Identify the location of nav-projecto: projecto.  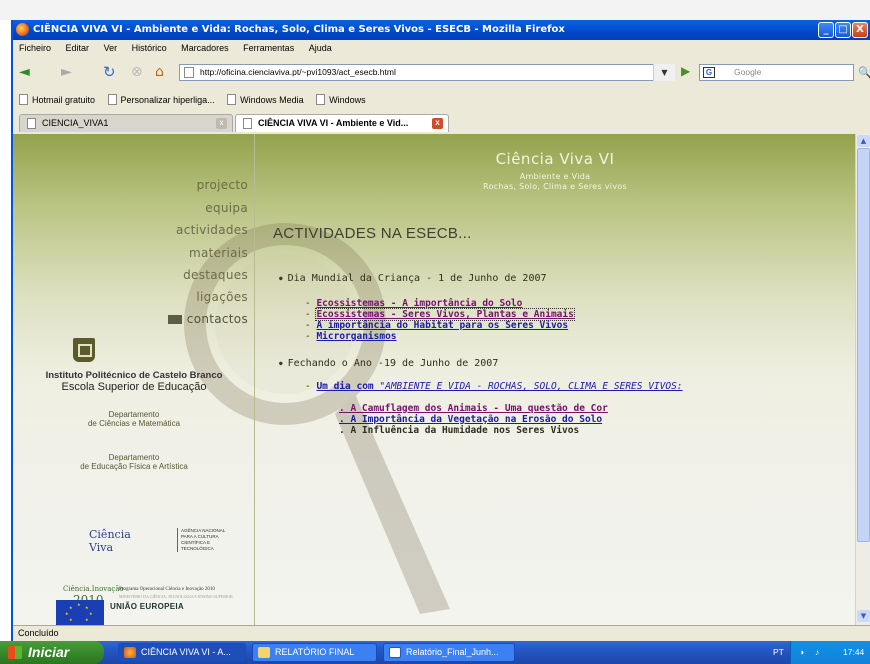
(222, 185).